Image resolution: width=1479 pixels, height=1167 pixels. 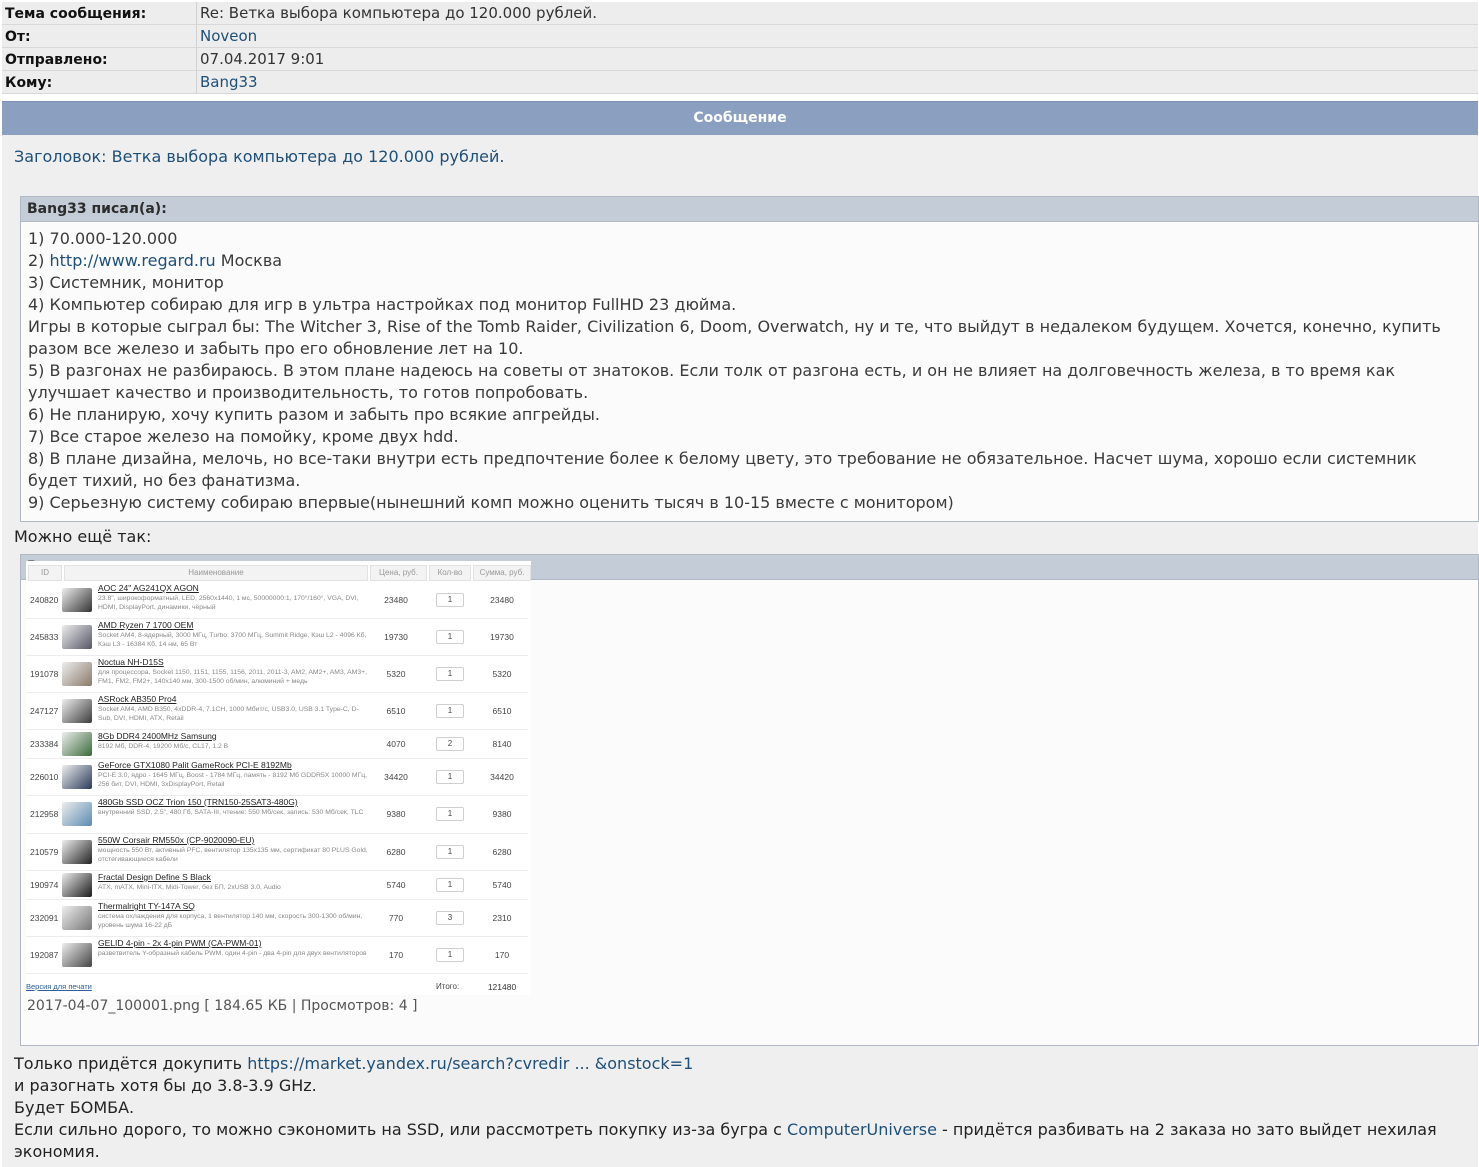 I want to click on quote-author: Bang33 писал(а):, so click(x=749, y=209).